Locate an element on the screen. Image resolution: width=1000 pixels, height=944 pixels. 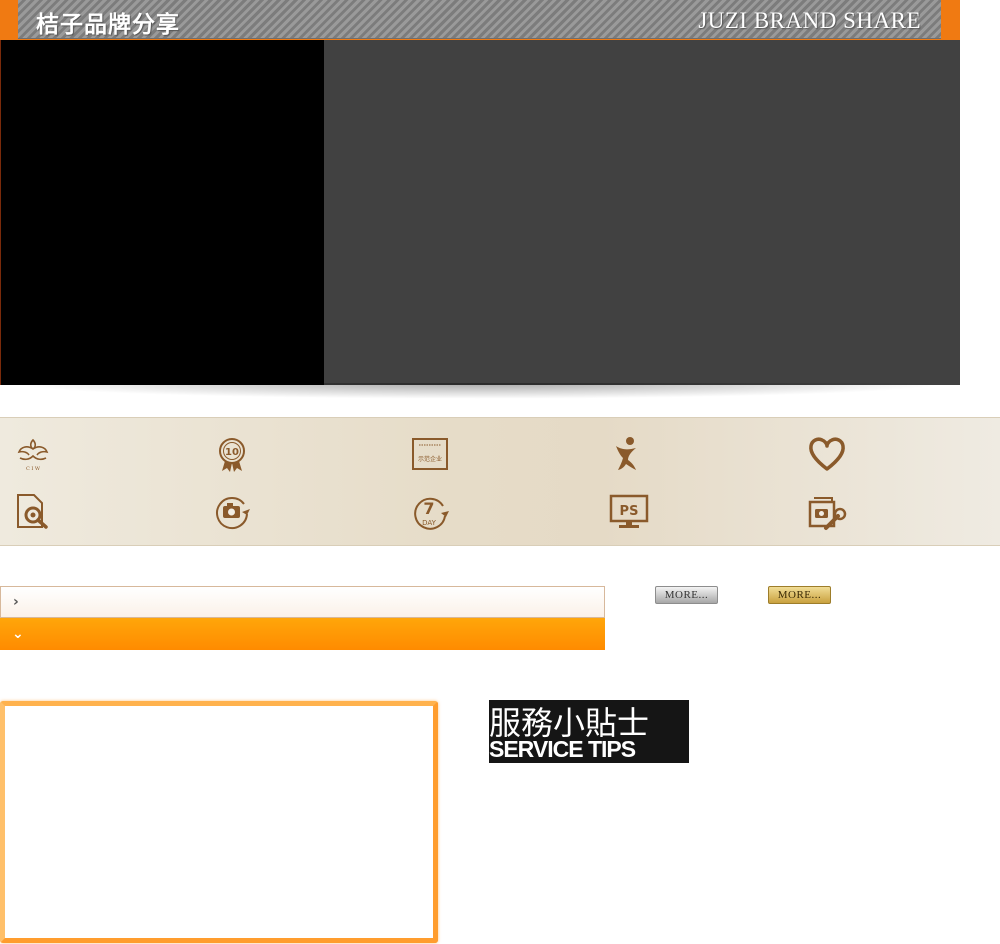
ps-monitor-icon: PS is located at coordinates (629, 512).